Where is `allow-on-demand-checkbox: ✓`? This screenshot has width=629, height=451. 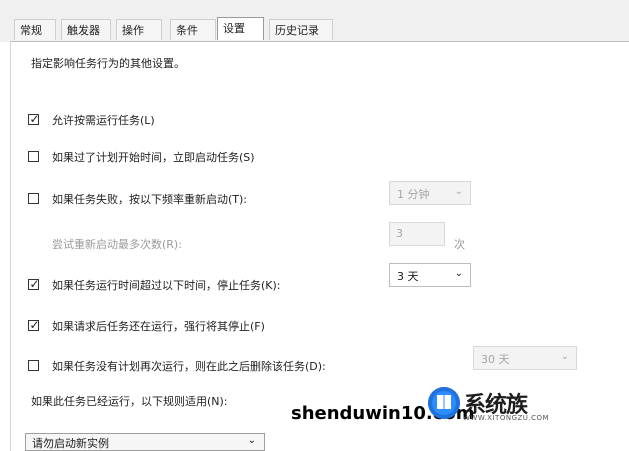 allow-on-demand-checkbox: ✓ is located at coordinates (34, 119).